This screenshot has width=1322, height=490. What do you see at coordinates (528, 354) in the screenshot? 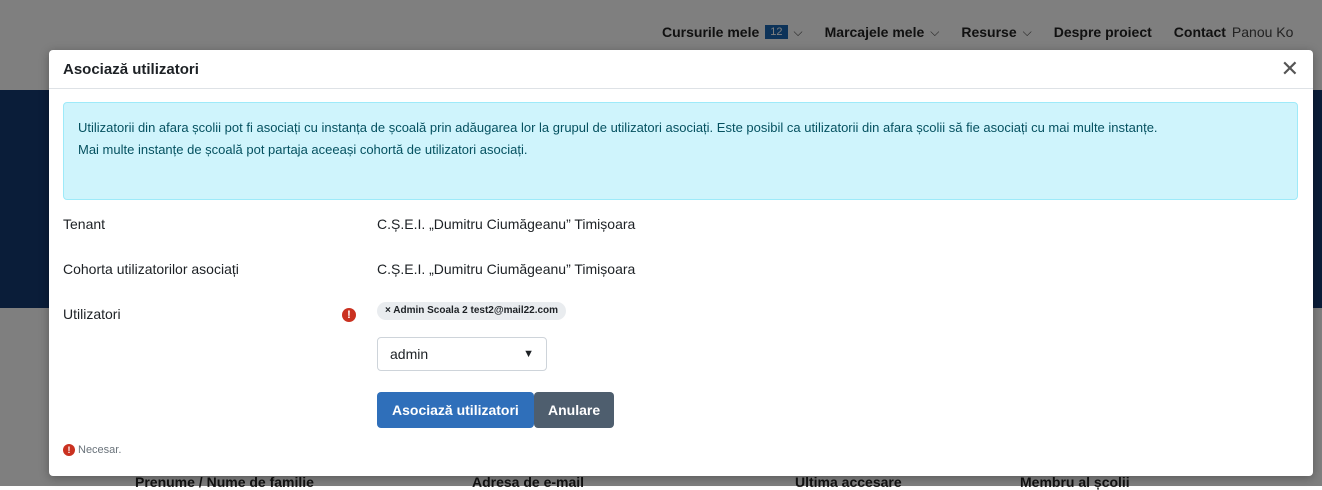
I see `caret-down-icon: ▼` at bounding box center [528, 354].